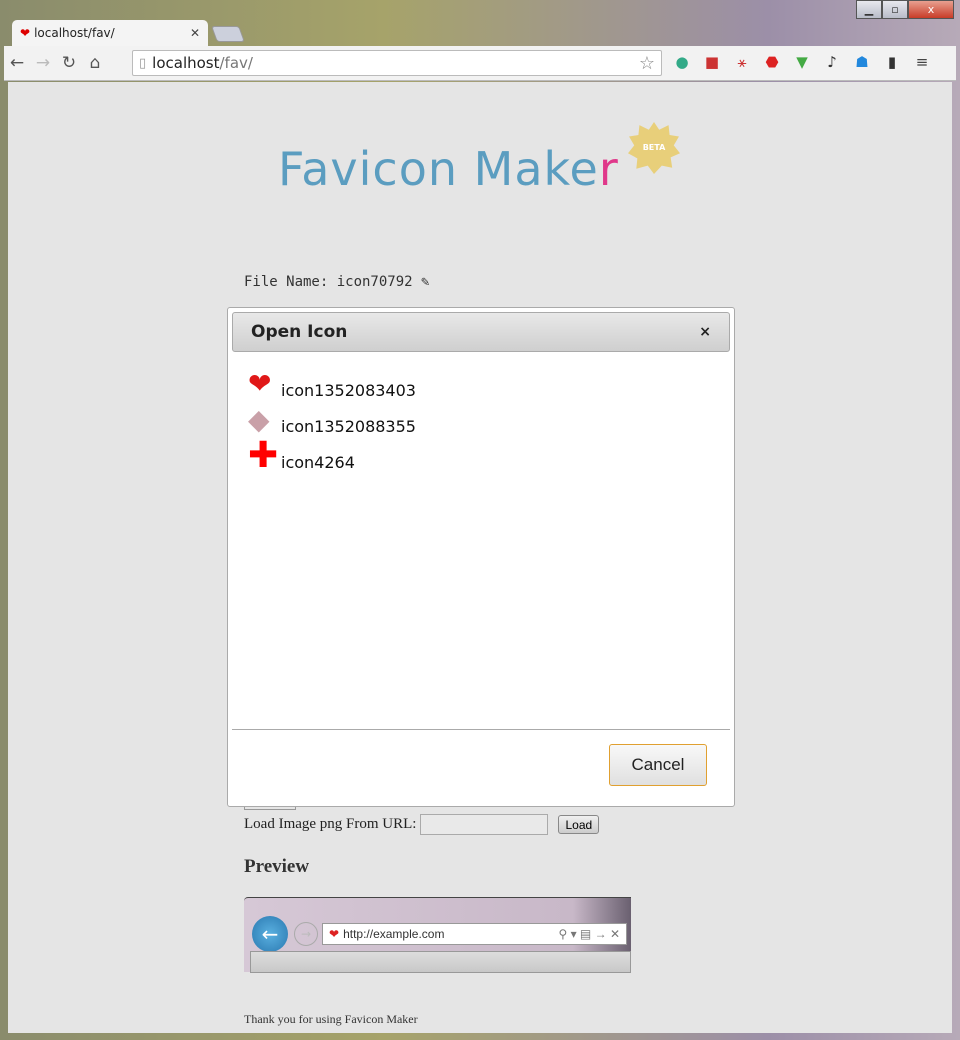 The width and height of the screenshot is (960, 1040). What do you see at coordinates (589, 934) in the screenshot?
I see `search-icon: ⚲ ▾ ▤ → ✕` at bounding box center [589, 934].